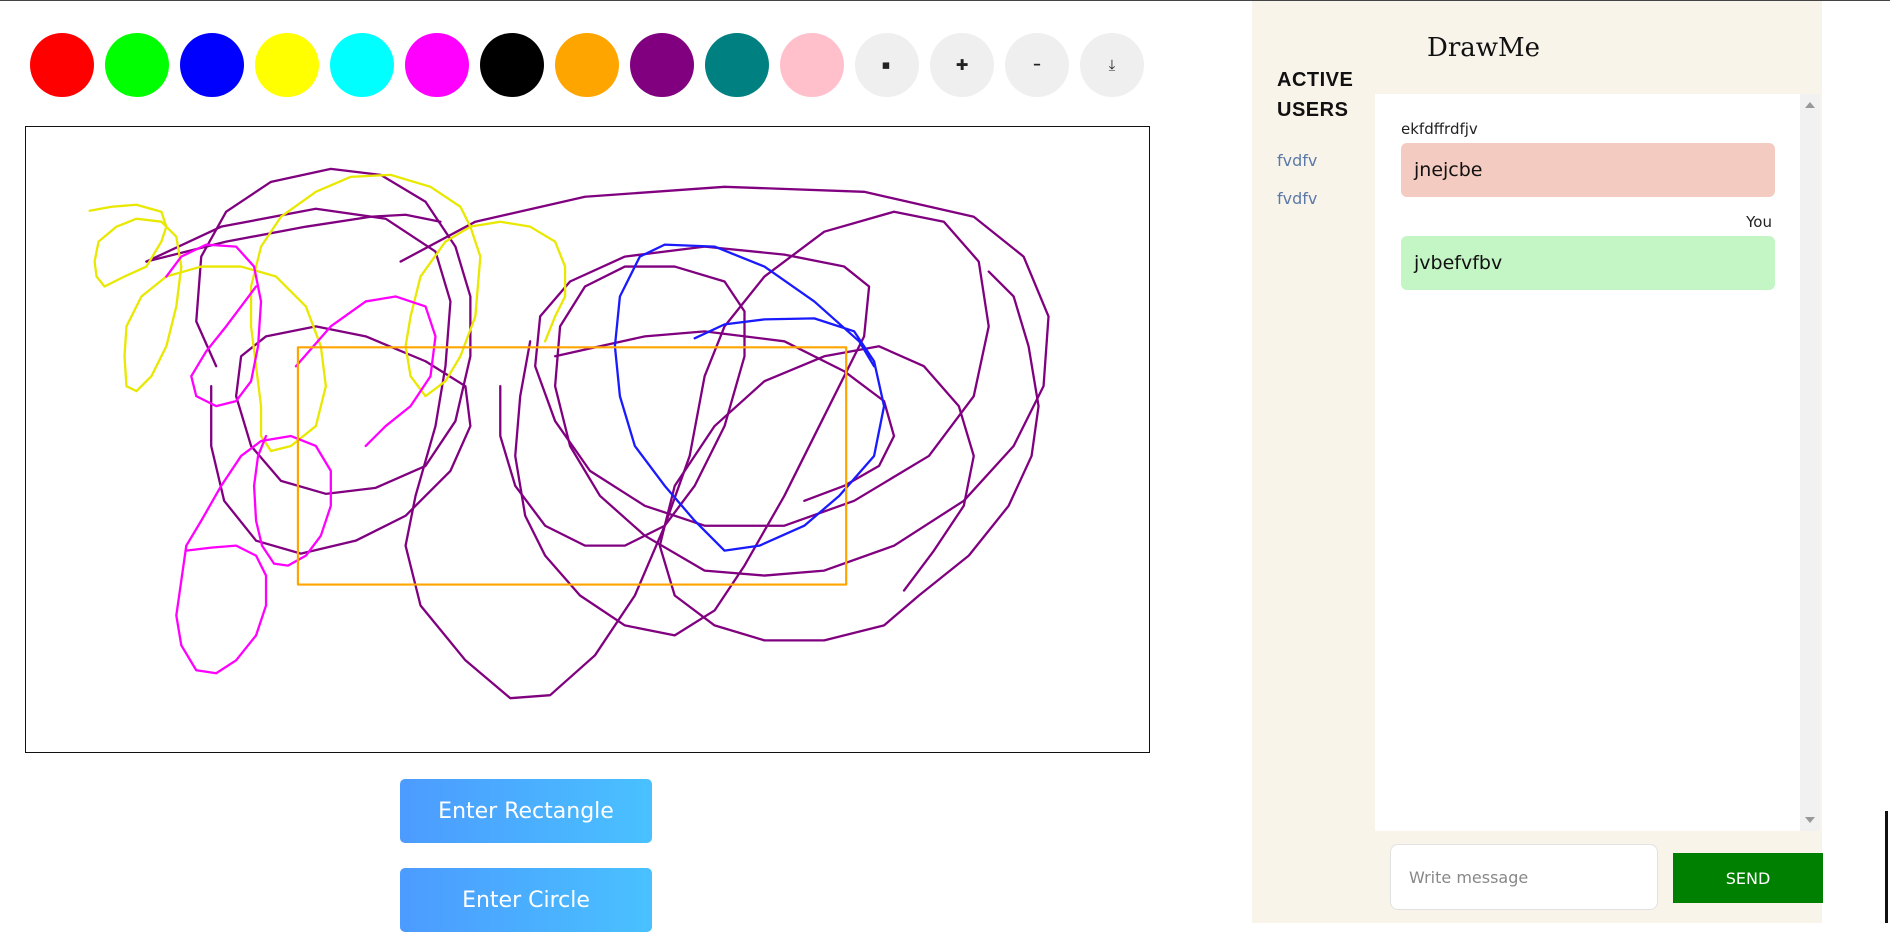 The width and height of the screenshot is (1890, 932). I want to click on color-swatch-pink, so click(812, 65).